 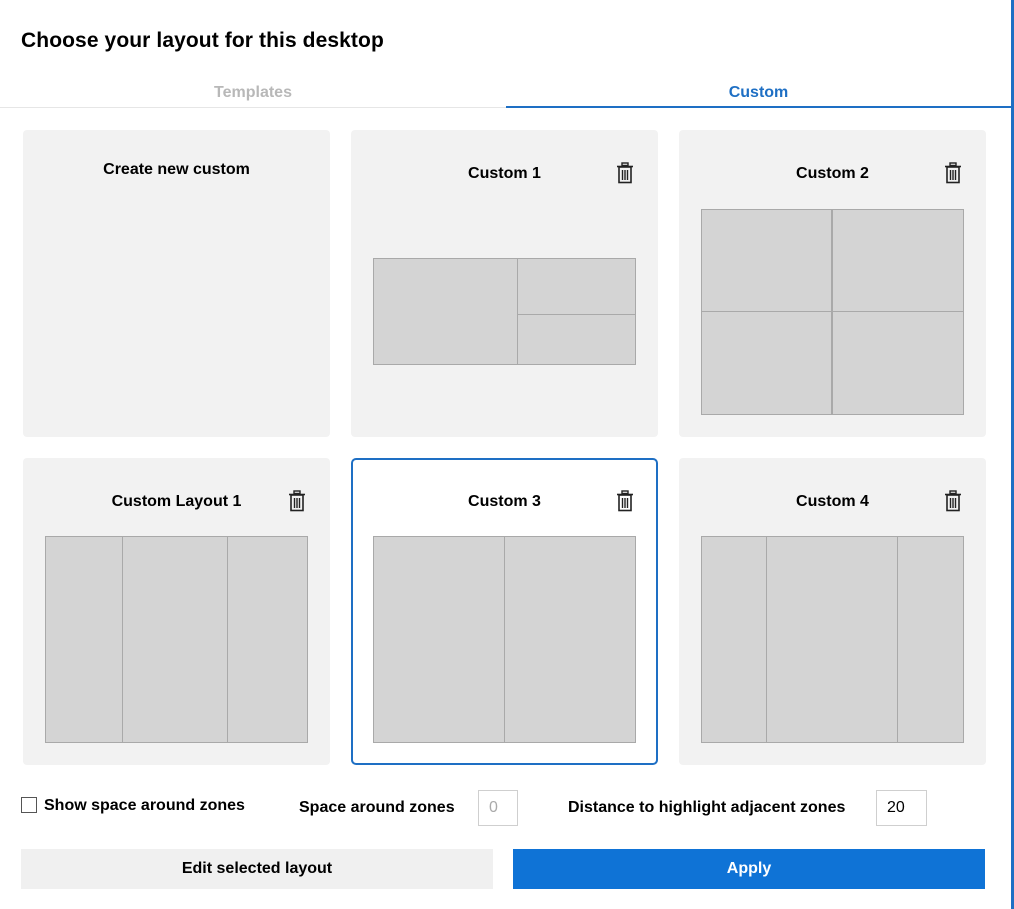 I want to click on card-title: Custom 4, so click(x=832, y=501).